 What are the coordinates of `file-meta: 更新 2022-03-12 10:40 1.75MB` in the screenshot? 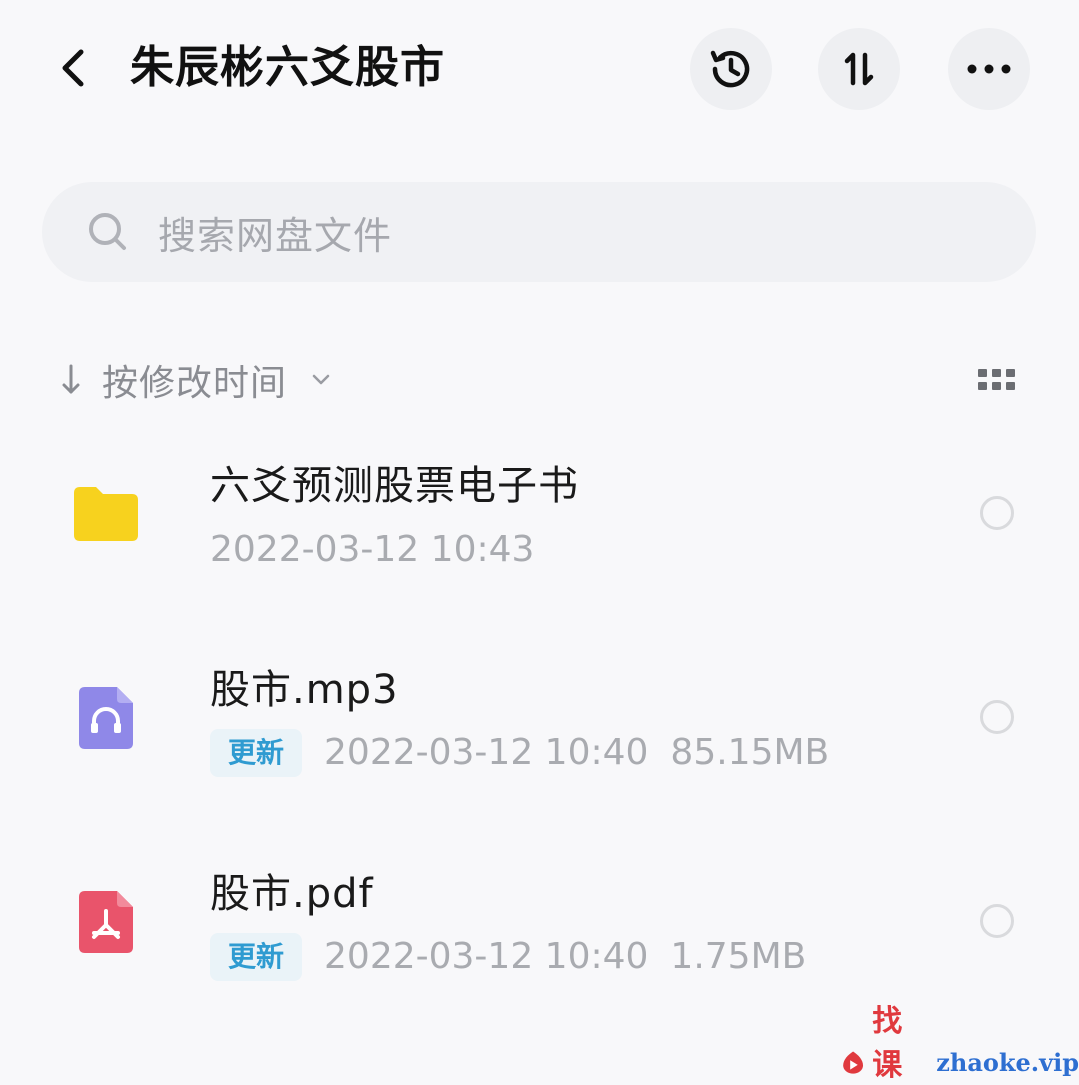 It's located at (508, 957).